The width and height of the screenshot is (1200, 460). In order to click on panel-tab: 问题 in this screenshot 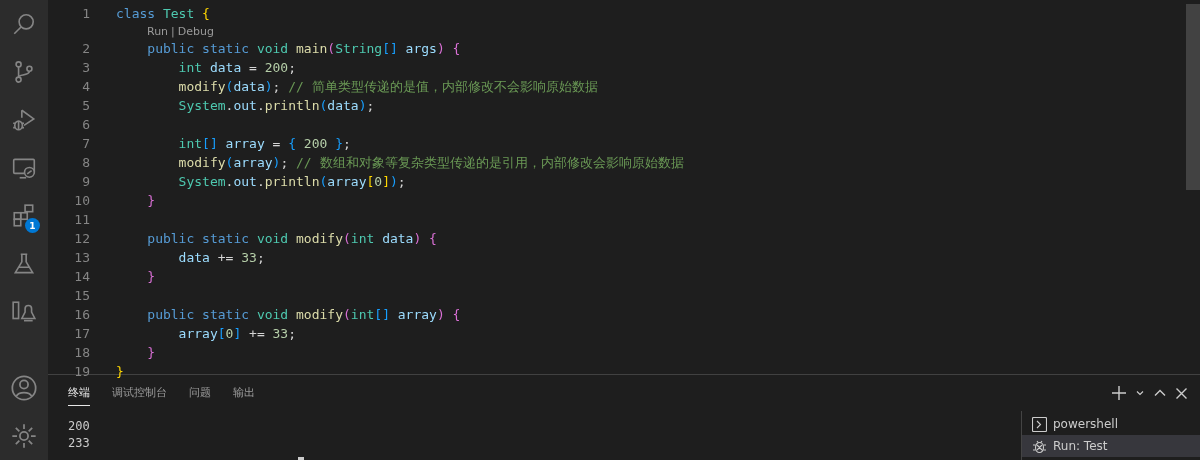, I will do `click(200, 393)`.